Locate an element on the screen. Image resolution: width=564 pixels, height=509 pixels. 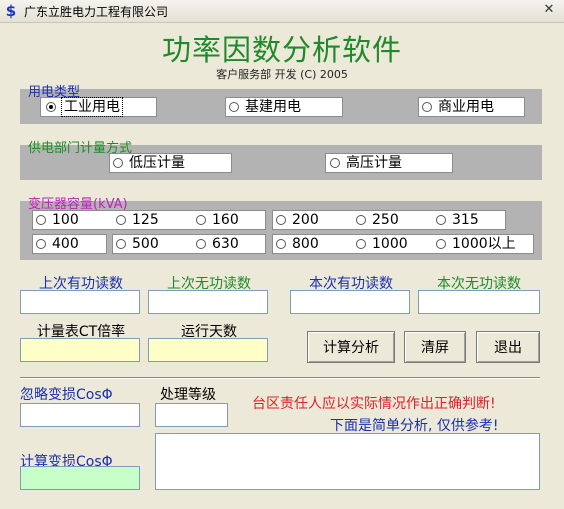
option-label: 商业用电 is located at coordinates (466, 107).